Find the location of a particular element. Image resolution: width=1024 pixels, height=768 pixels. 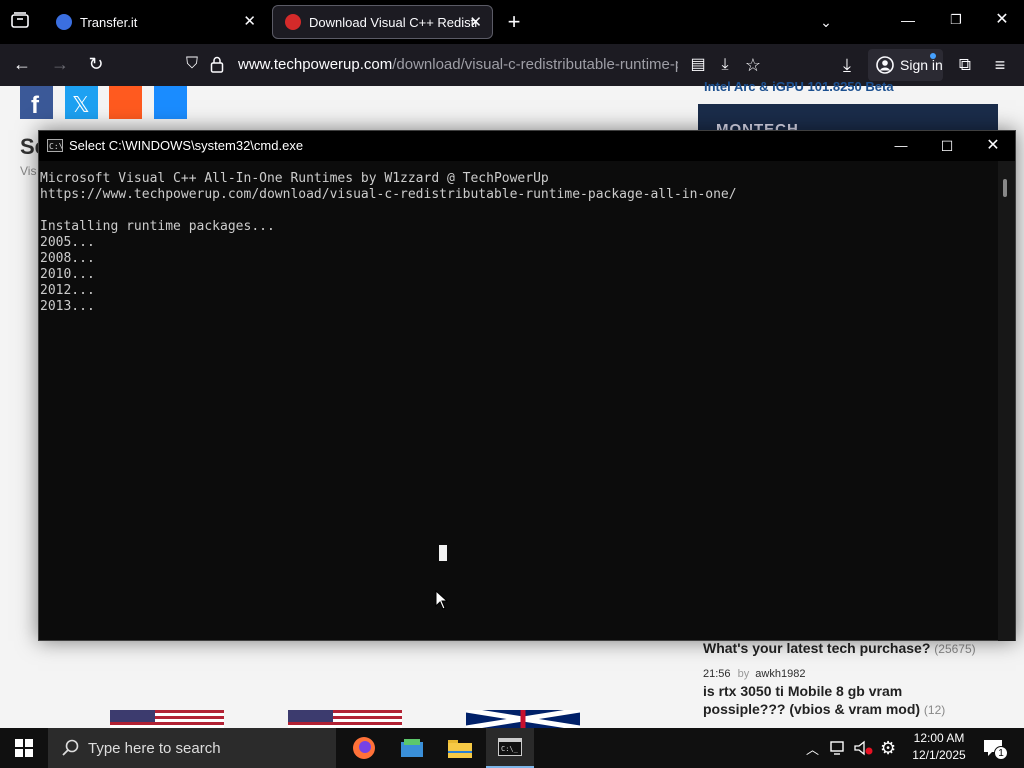

taskbar-firefox is located at coordinates (364, 748).